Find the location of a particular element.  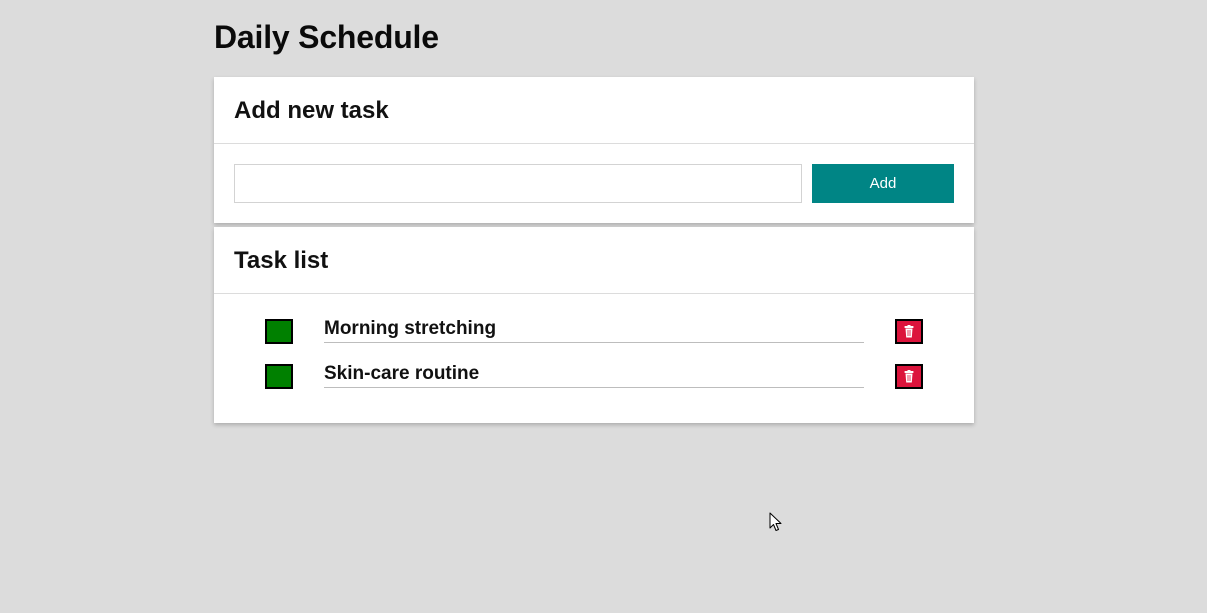

page-title: Daily Schedule is located at coordinates (326, 37).